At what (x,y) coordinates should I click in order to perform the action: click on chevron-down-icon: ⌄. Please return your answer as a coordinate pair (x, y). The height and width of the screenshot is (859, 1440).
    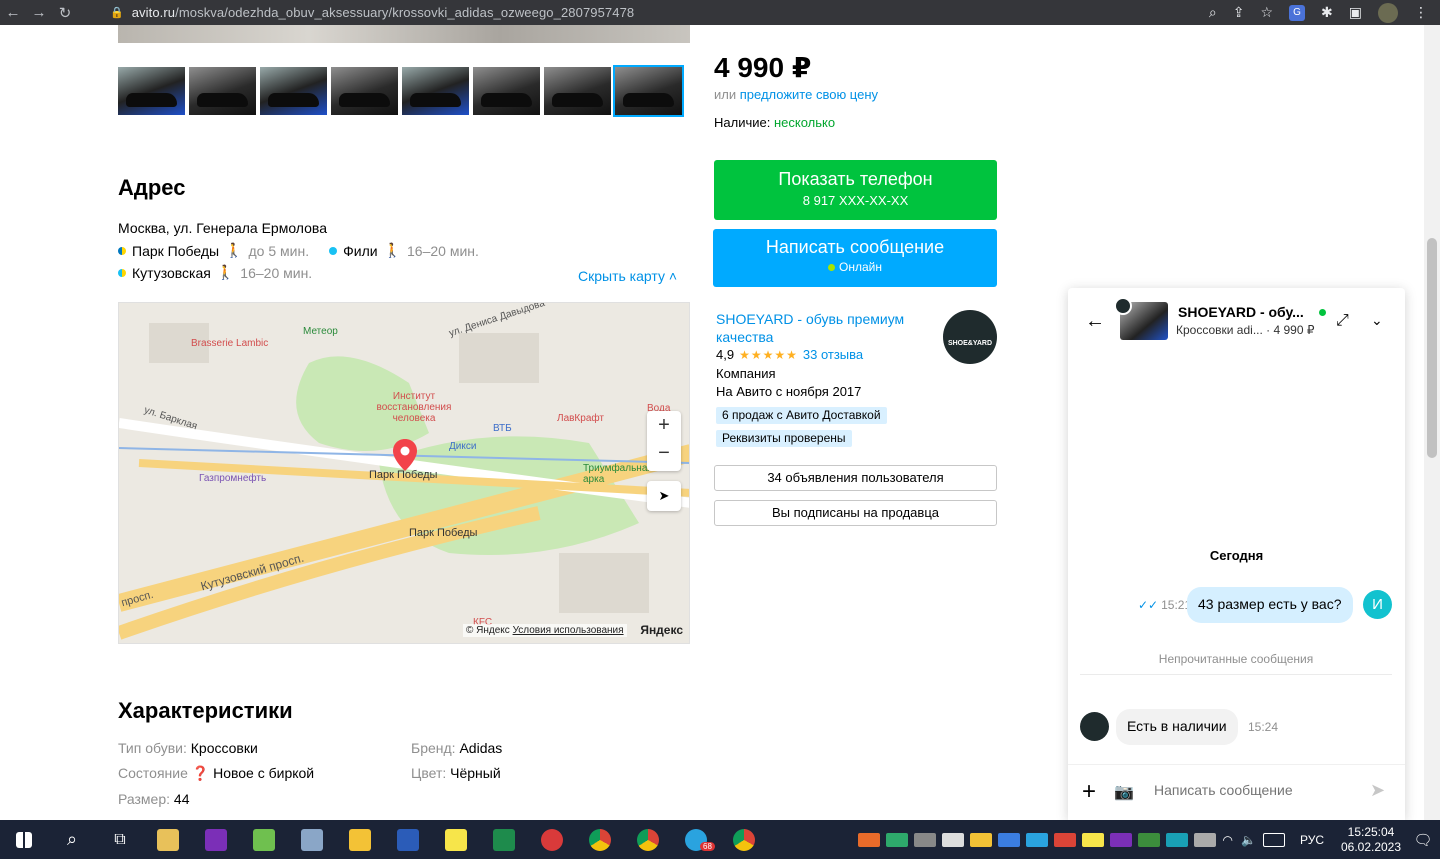
    Looking at the image, I should click on (1377, 320).